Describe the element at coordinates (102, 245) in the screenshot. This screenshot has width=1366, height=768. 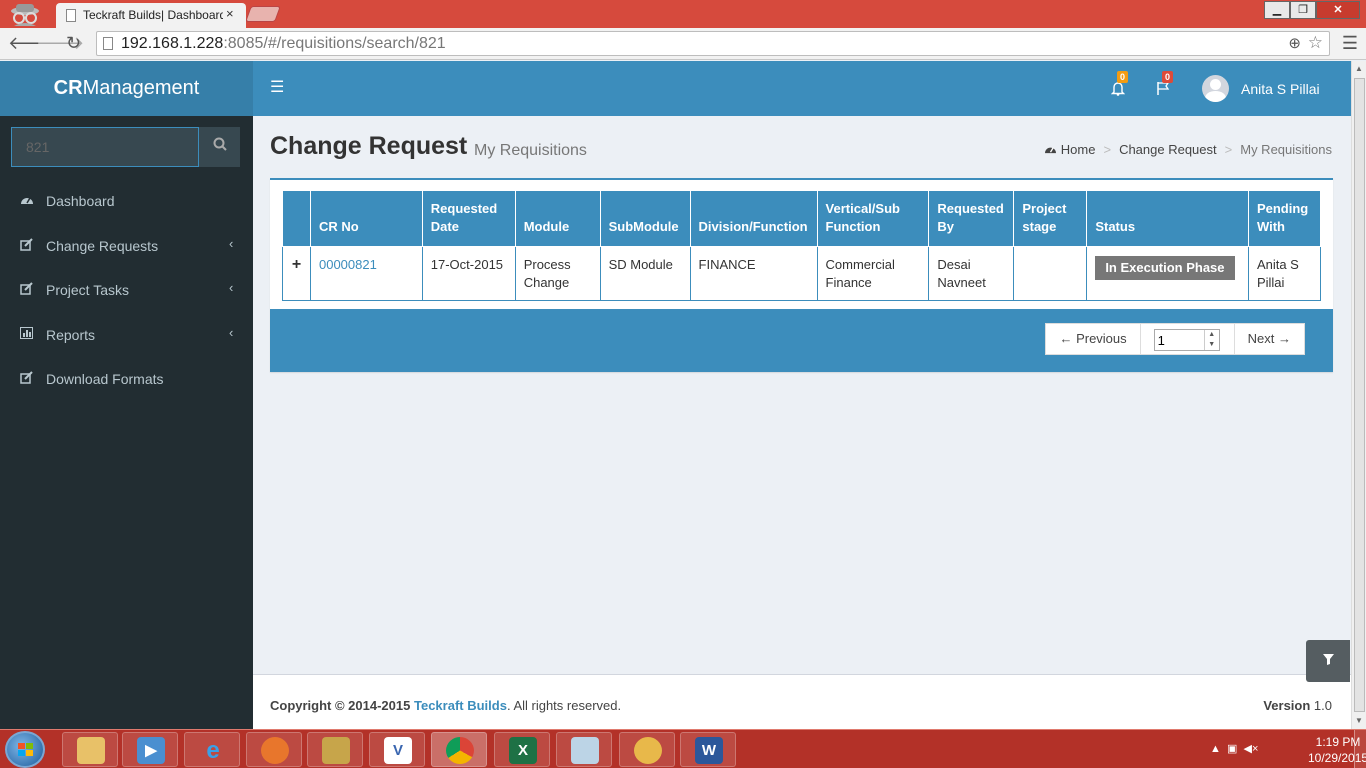
I see `sidebar-item-label: Change Requests` at that location.